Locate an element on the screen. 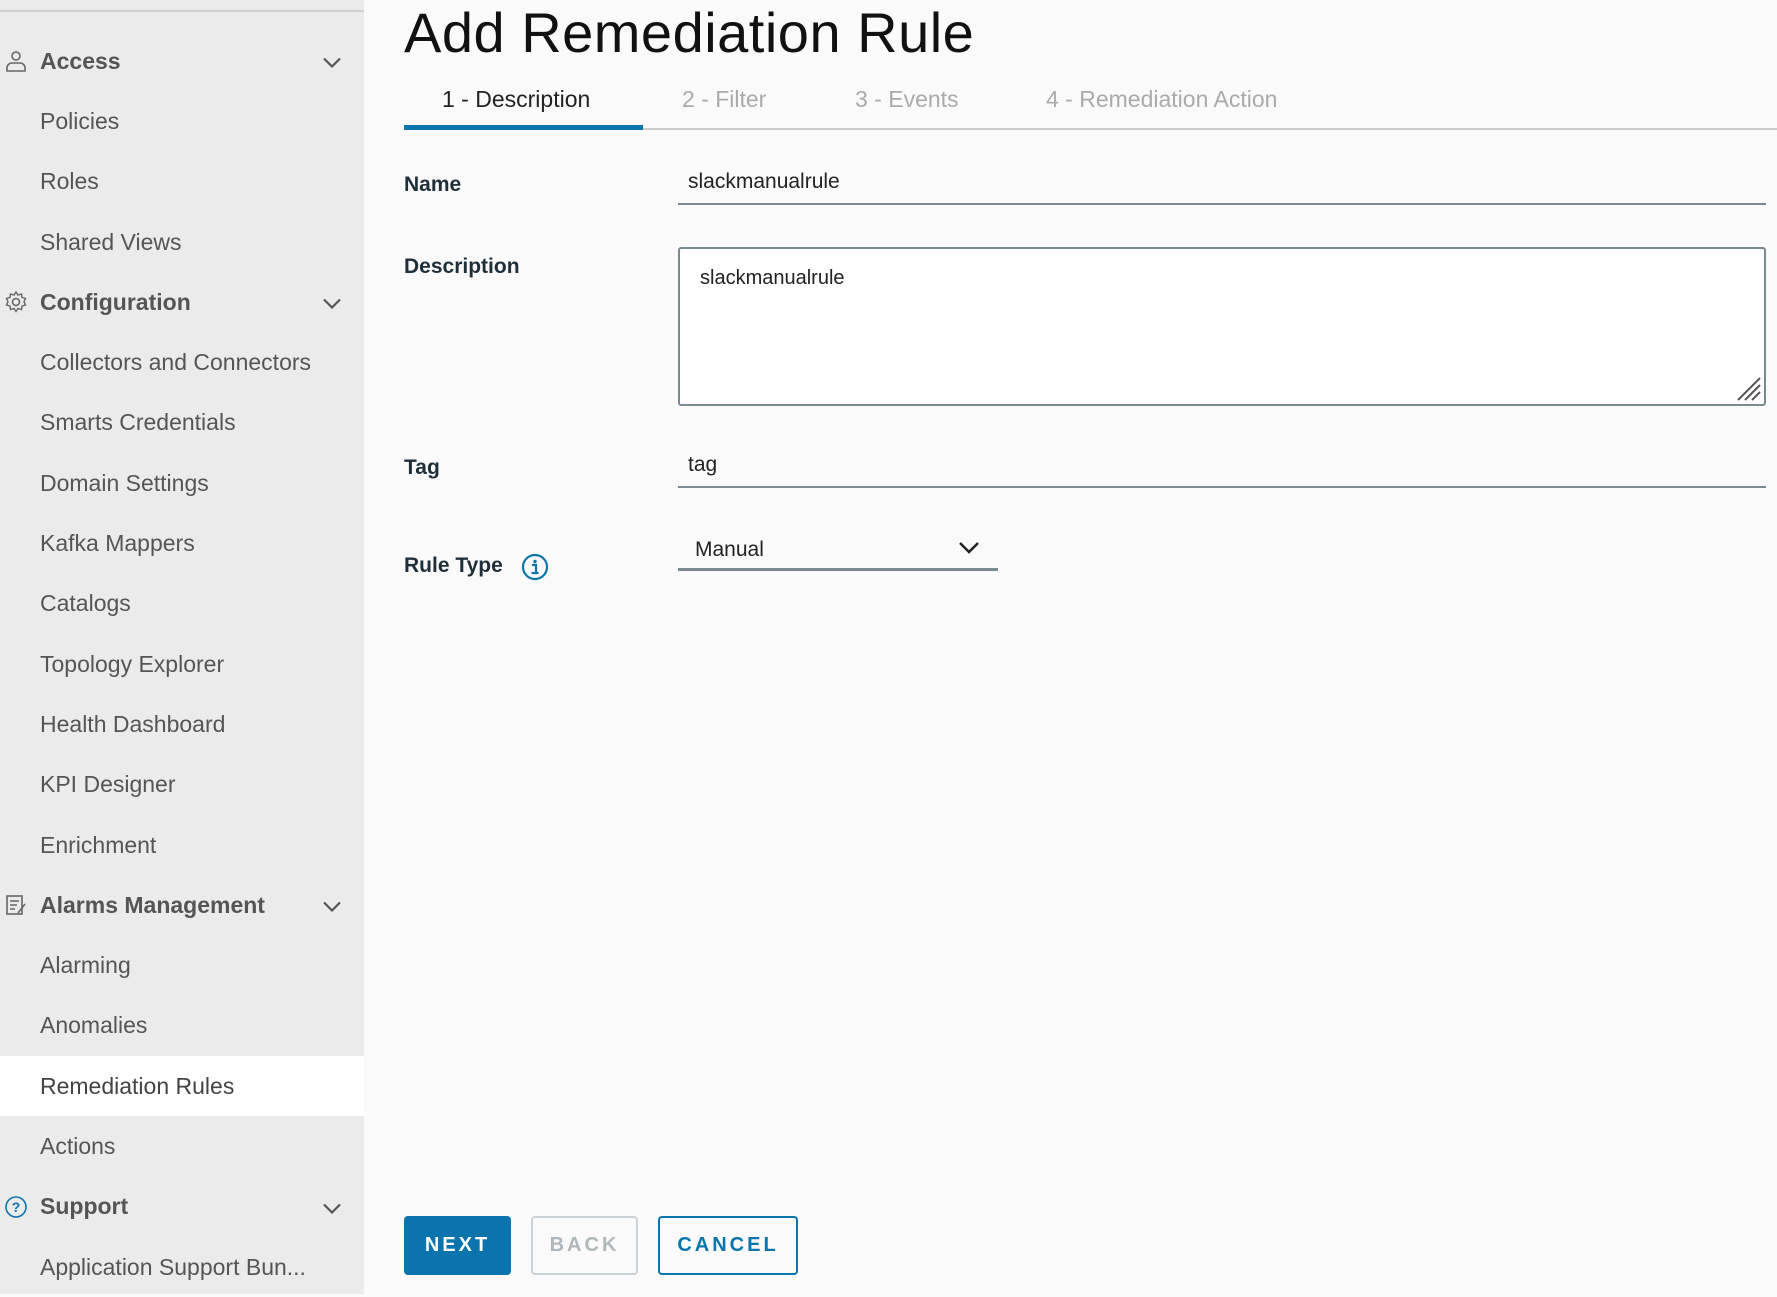  clipboard-icon is located at coordinates (16, 905).